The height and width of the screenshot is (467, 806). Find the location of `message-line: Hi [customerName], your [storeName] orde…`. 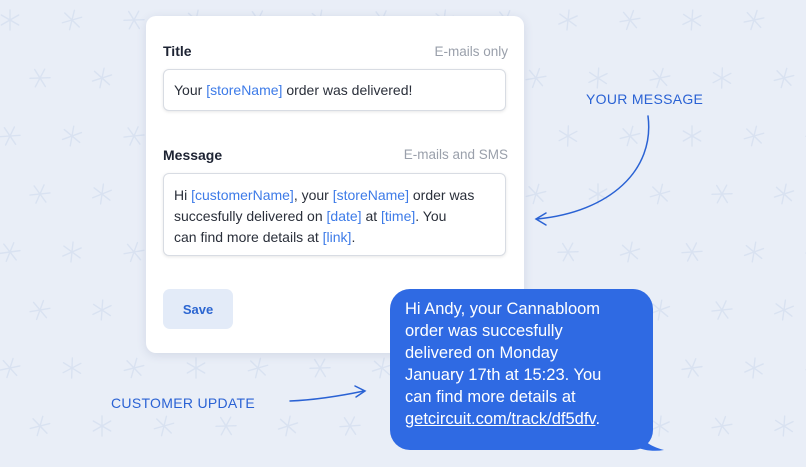

message-line: Hi [customerName], your [storeName] orde… is located at coordinates (324, 195).